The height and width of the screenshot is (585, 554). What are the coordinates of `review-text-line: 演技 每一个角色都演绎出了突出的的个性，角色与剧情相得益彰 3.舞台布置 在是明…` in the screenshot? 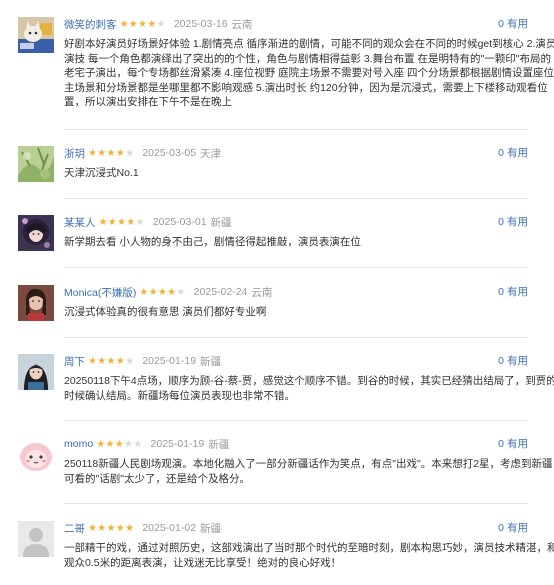 It's located at (307, 58).